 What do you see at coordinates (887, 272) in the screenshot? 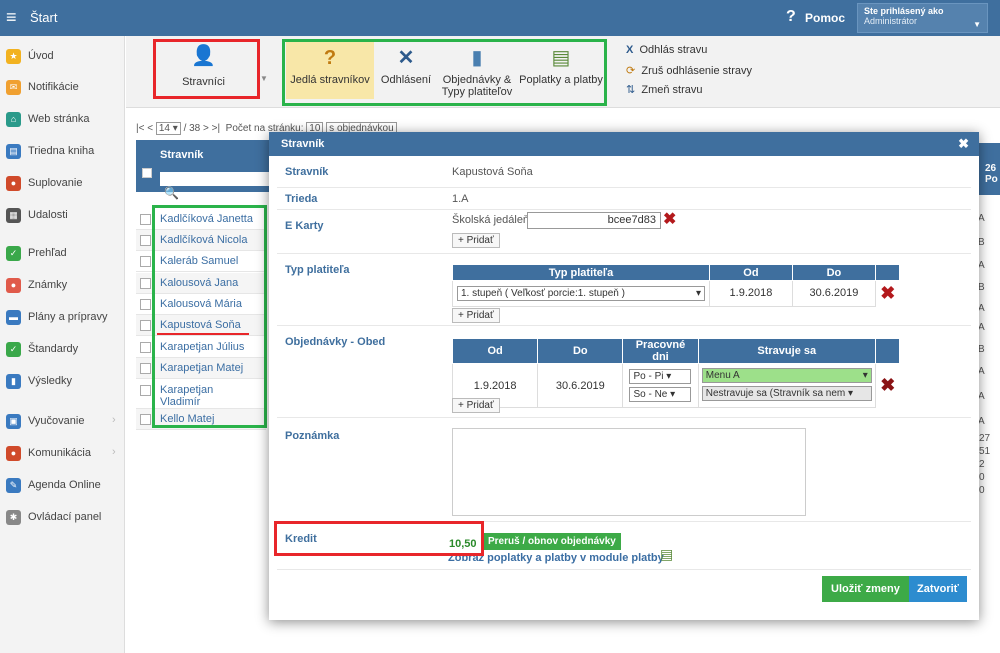
I see `col-action` at bounding box center [887, 272].